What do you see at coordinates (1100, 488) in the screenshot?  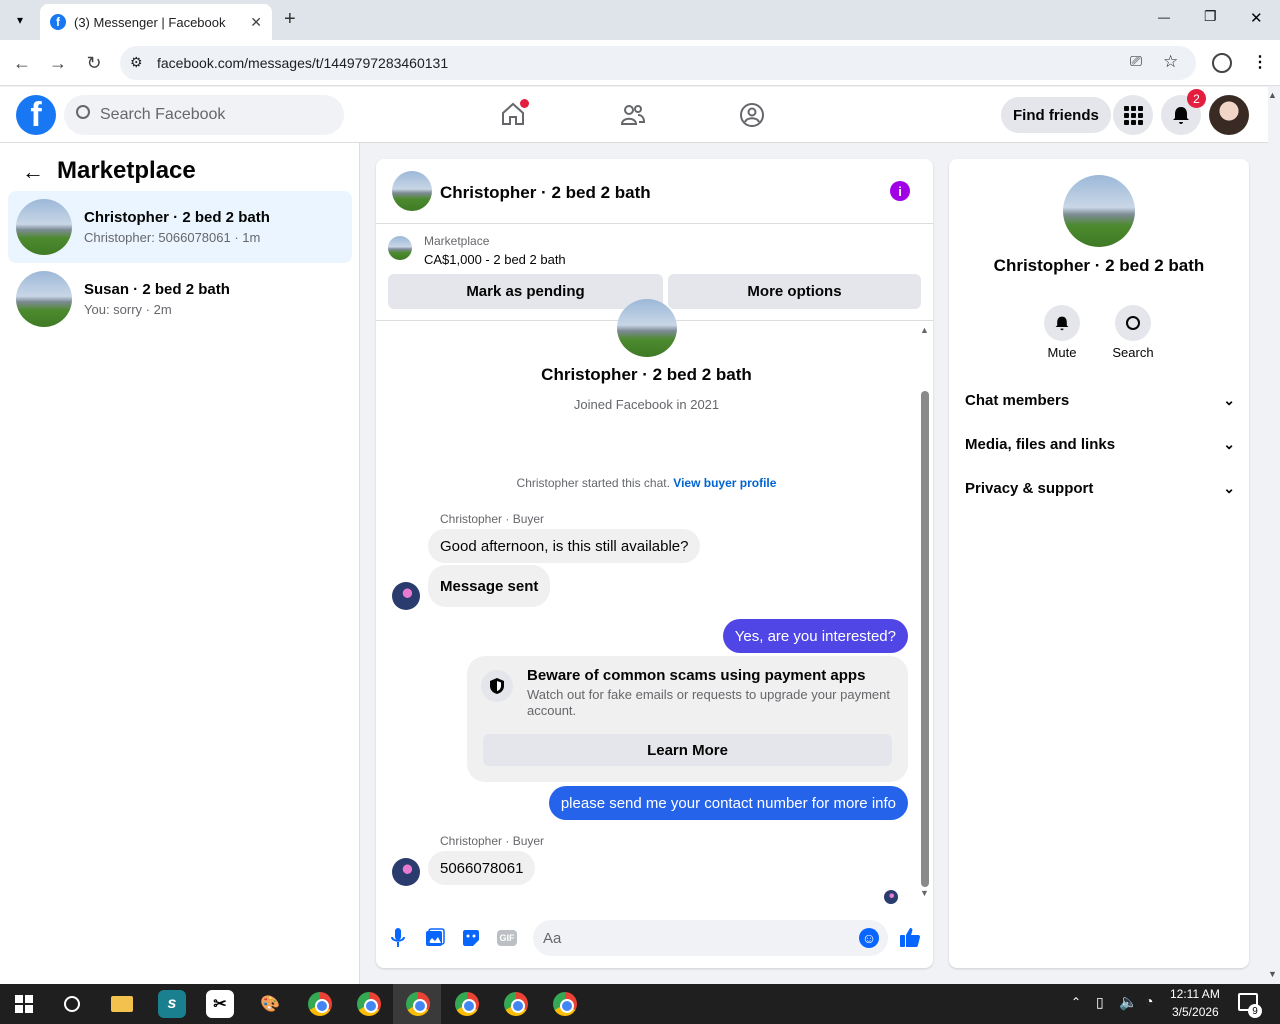 I see `privacy-support-section: Privacy & support ⌄` at bounding box center [1100, 488].